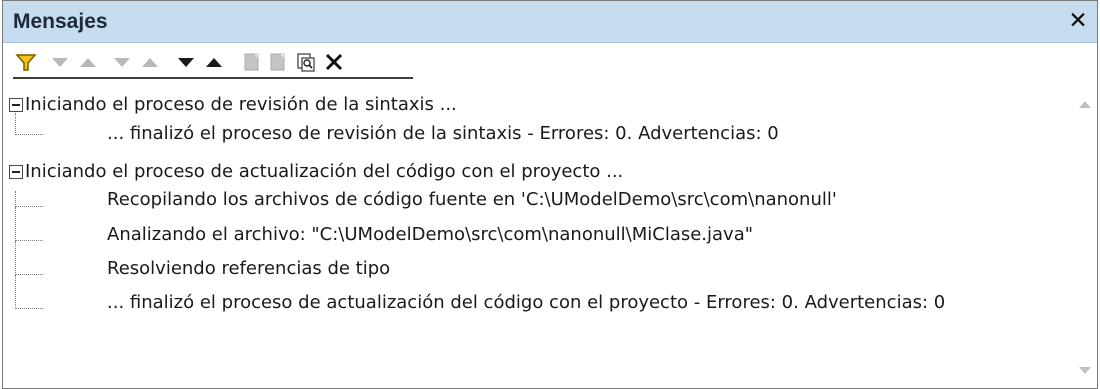 The width and height of the screenshot is (1100, 389). What do you see at coordinates (550, 22) in the screenshot?
I see `title-bar: Mensajes ✕` at bounding box center [550, 22].